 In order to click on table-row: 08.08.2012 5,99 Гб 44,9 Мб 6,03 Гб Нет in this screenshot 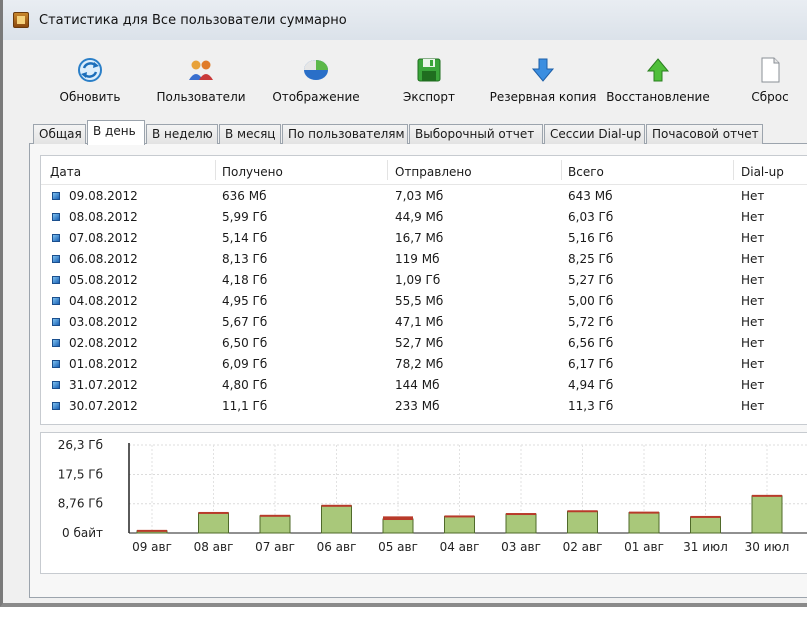, I will do `click(424, 217)`.